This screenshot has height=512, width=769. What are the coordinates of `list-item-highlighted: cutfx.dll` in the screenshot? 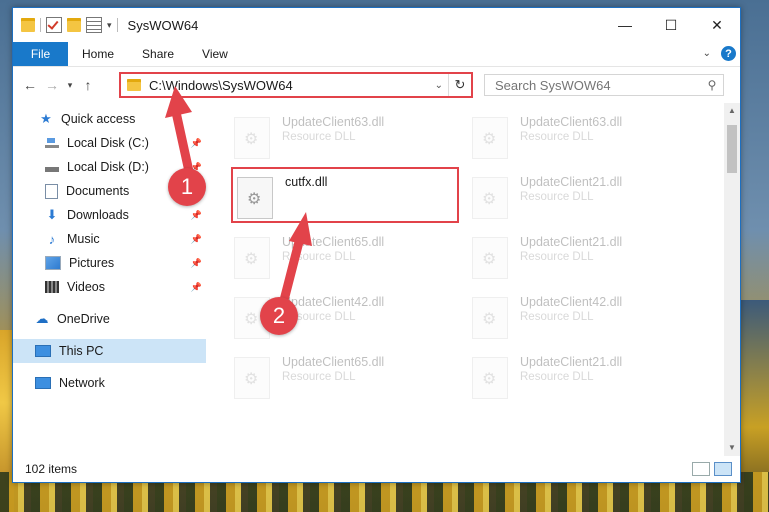 It's located at (345, 195).